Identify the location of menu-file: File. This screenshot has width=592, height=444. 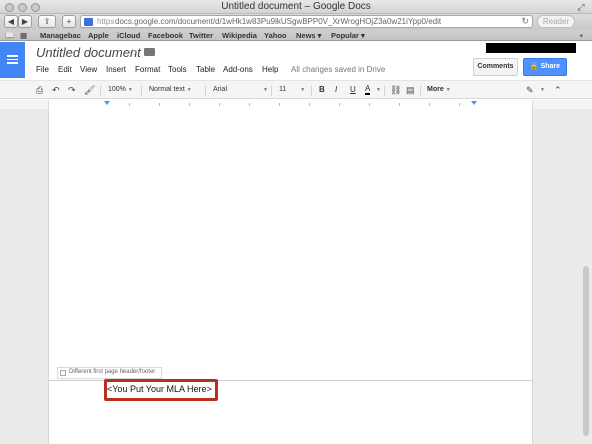
(42, 69).